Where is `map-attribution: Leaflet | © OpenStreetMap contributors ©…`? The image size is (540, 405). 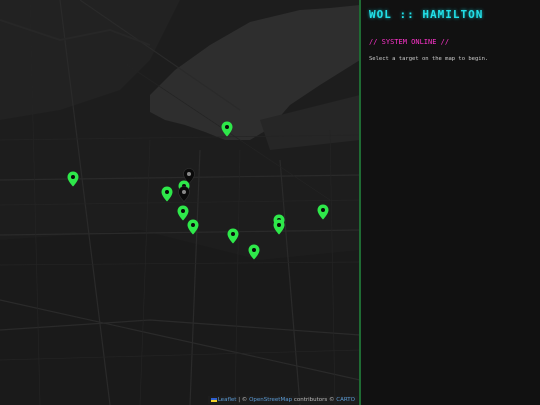 map-attribution: Leaflet | © OpenStreetMap contributors ©… is located at coordinates (282, 400).